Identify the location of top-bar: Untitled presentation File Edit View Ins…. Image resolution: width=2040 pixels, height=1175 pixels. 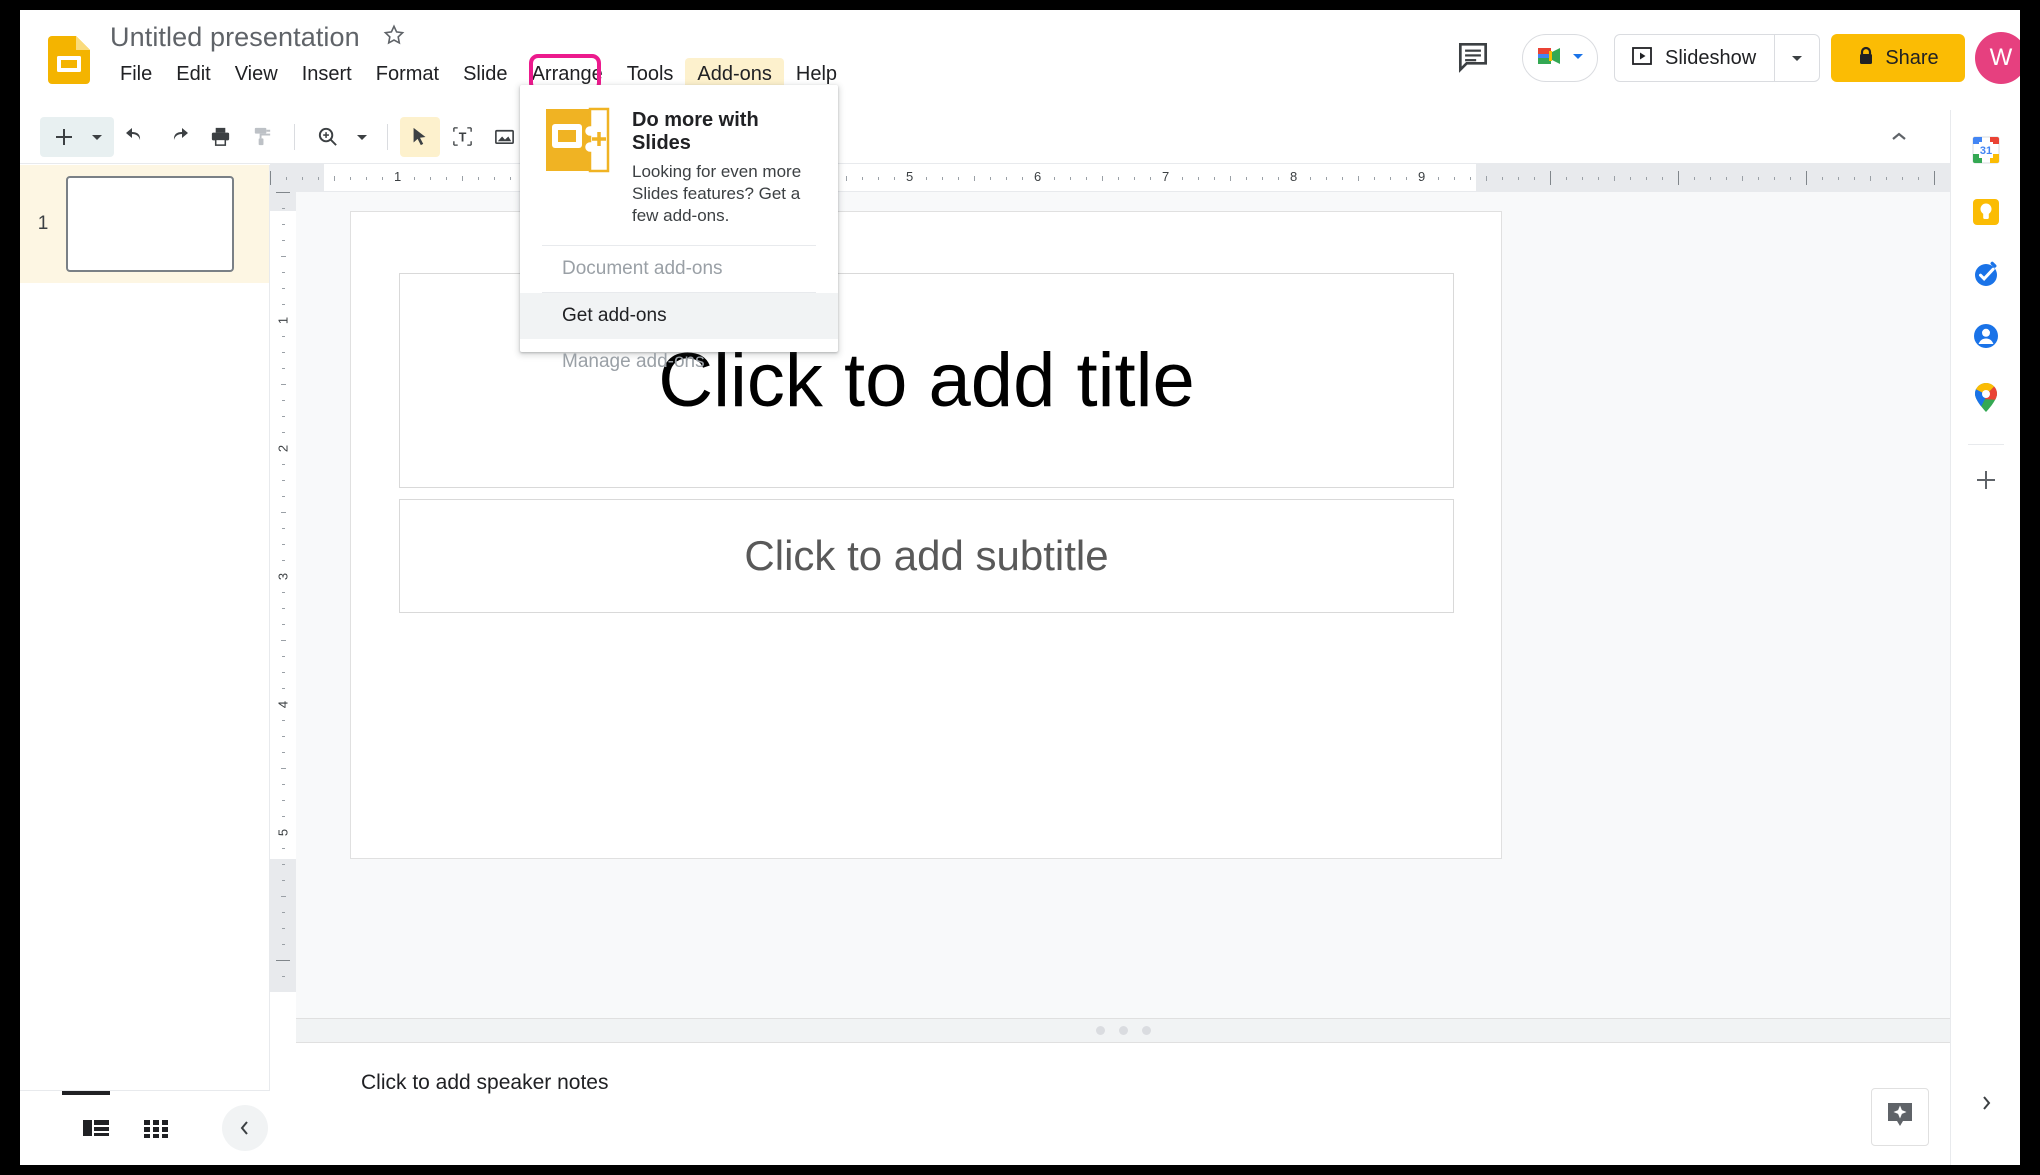
(1020, 60).